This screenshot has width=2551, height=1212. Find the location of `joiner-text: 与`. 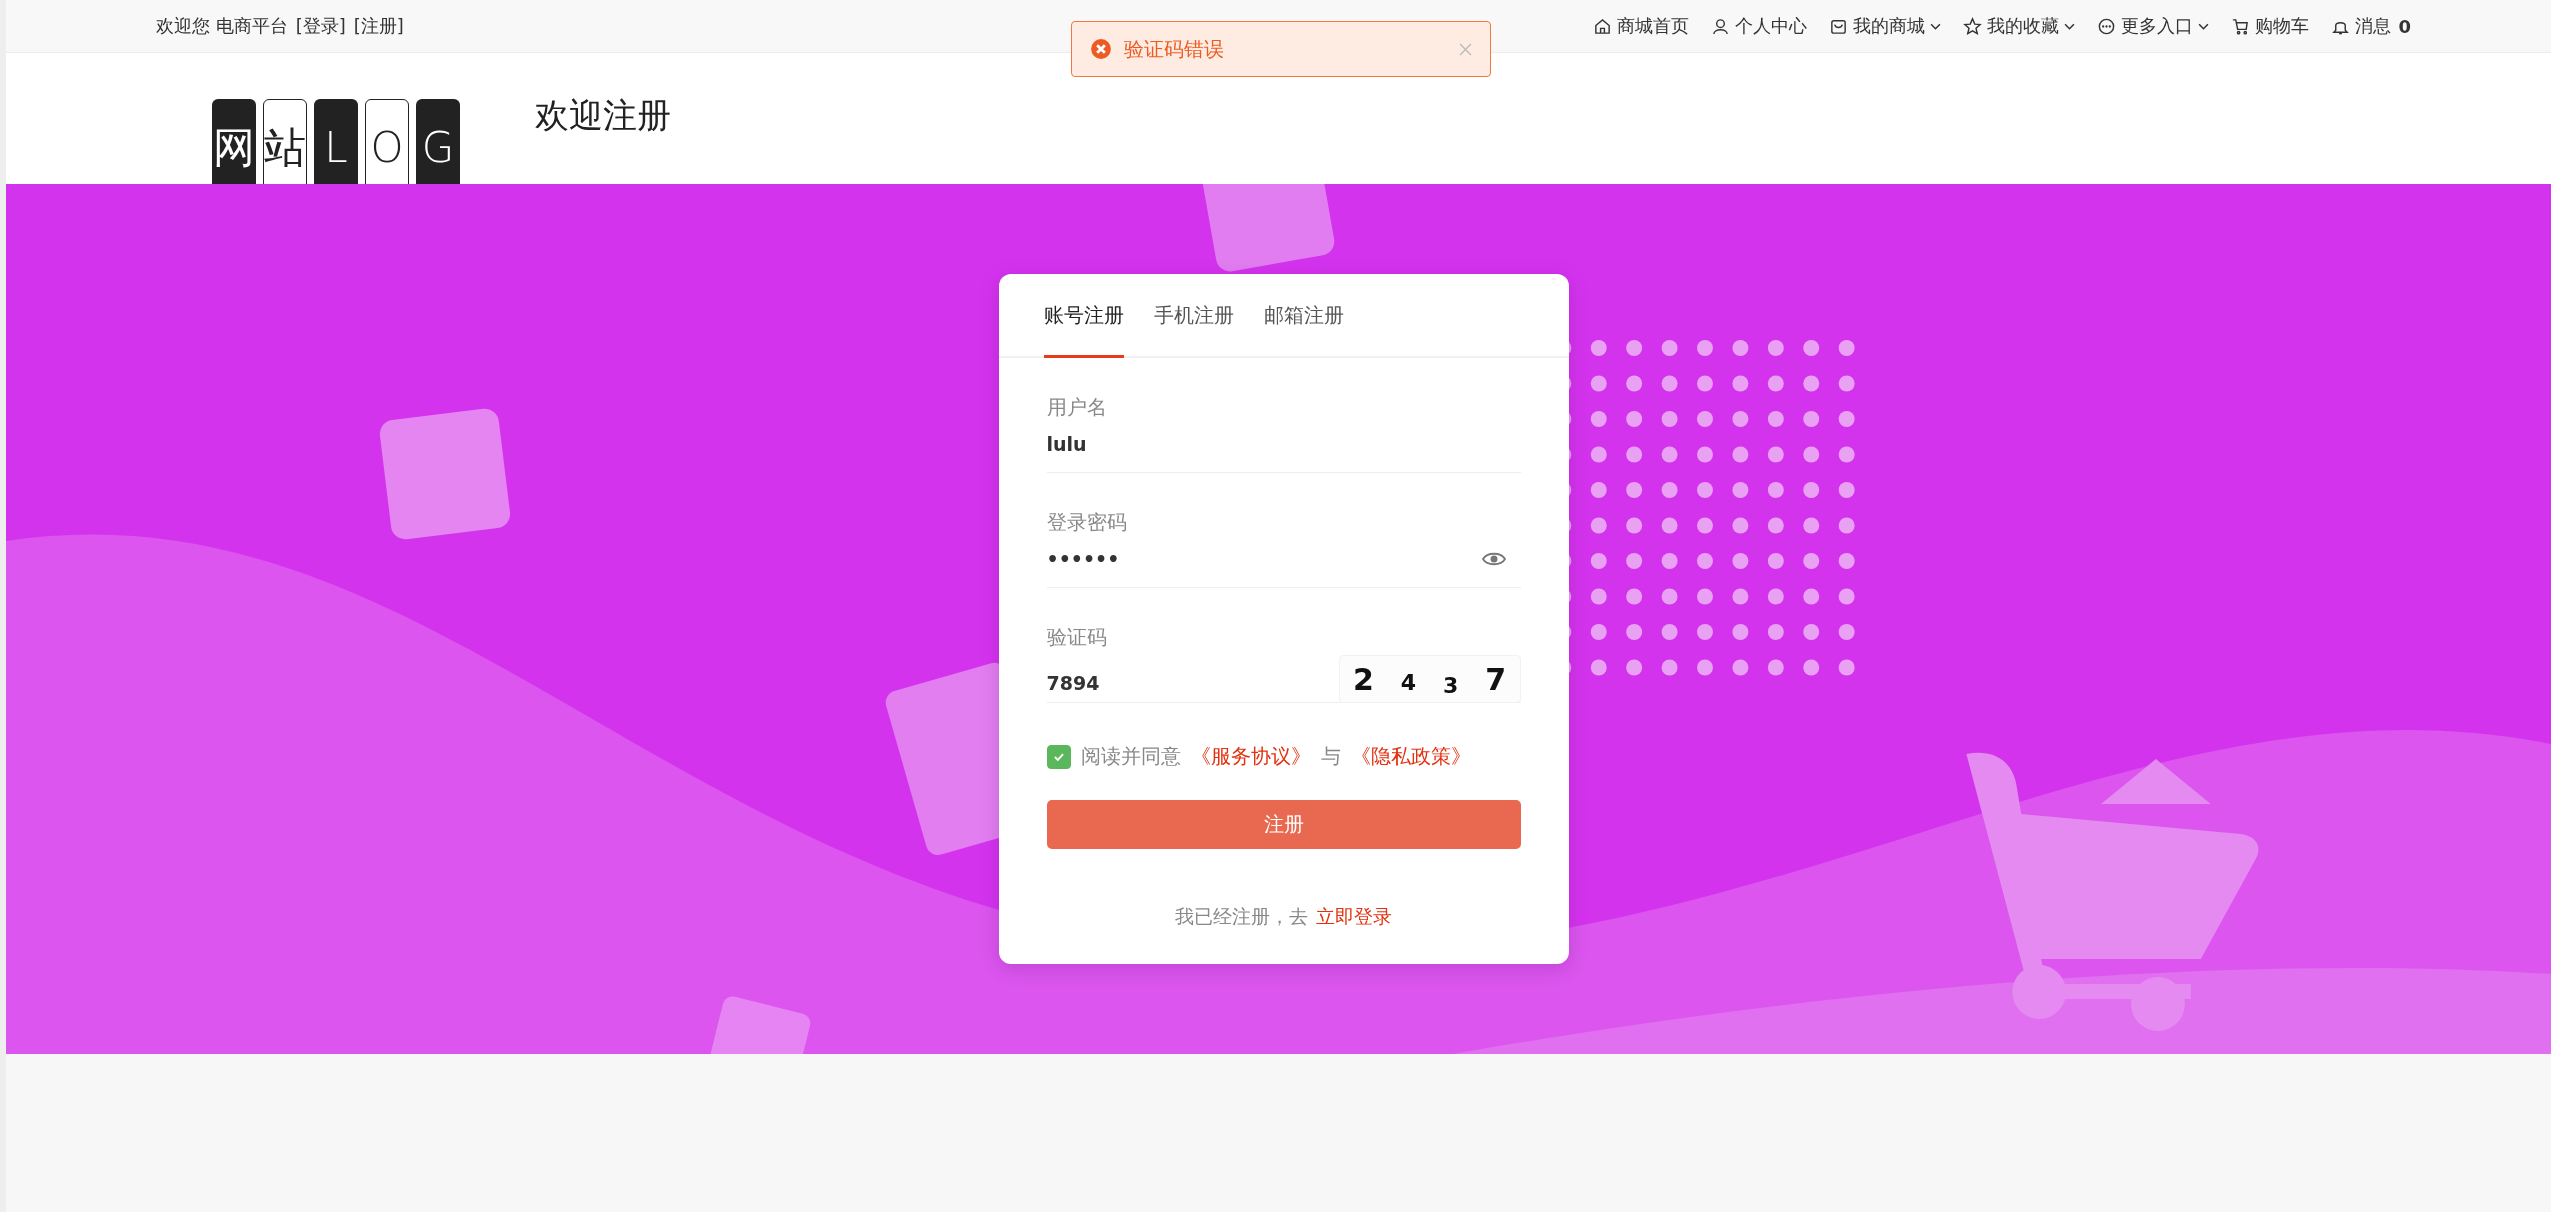

joiner-text: 与 is located at coordinates (1330, 756).